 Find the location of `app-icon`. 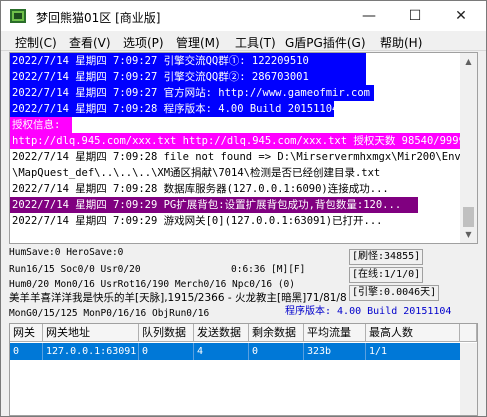

app-icon is located at coordinates (18, 16).